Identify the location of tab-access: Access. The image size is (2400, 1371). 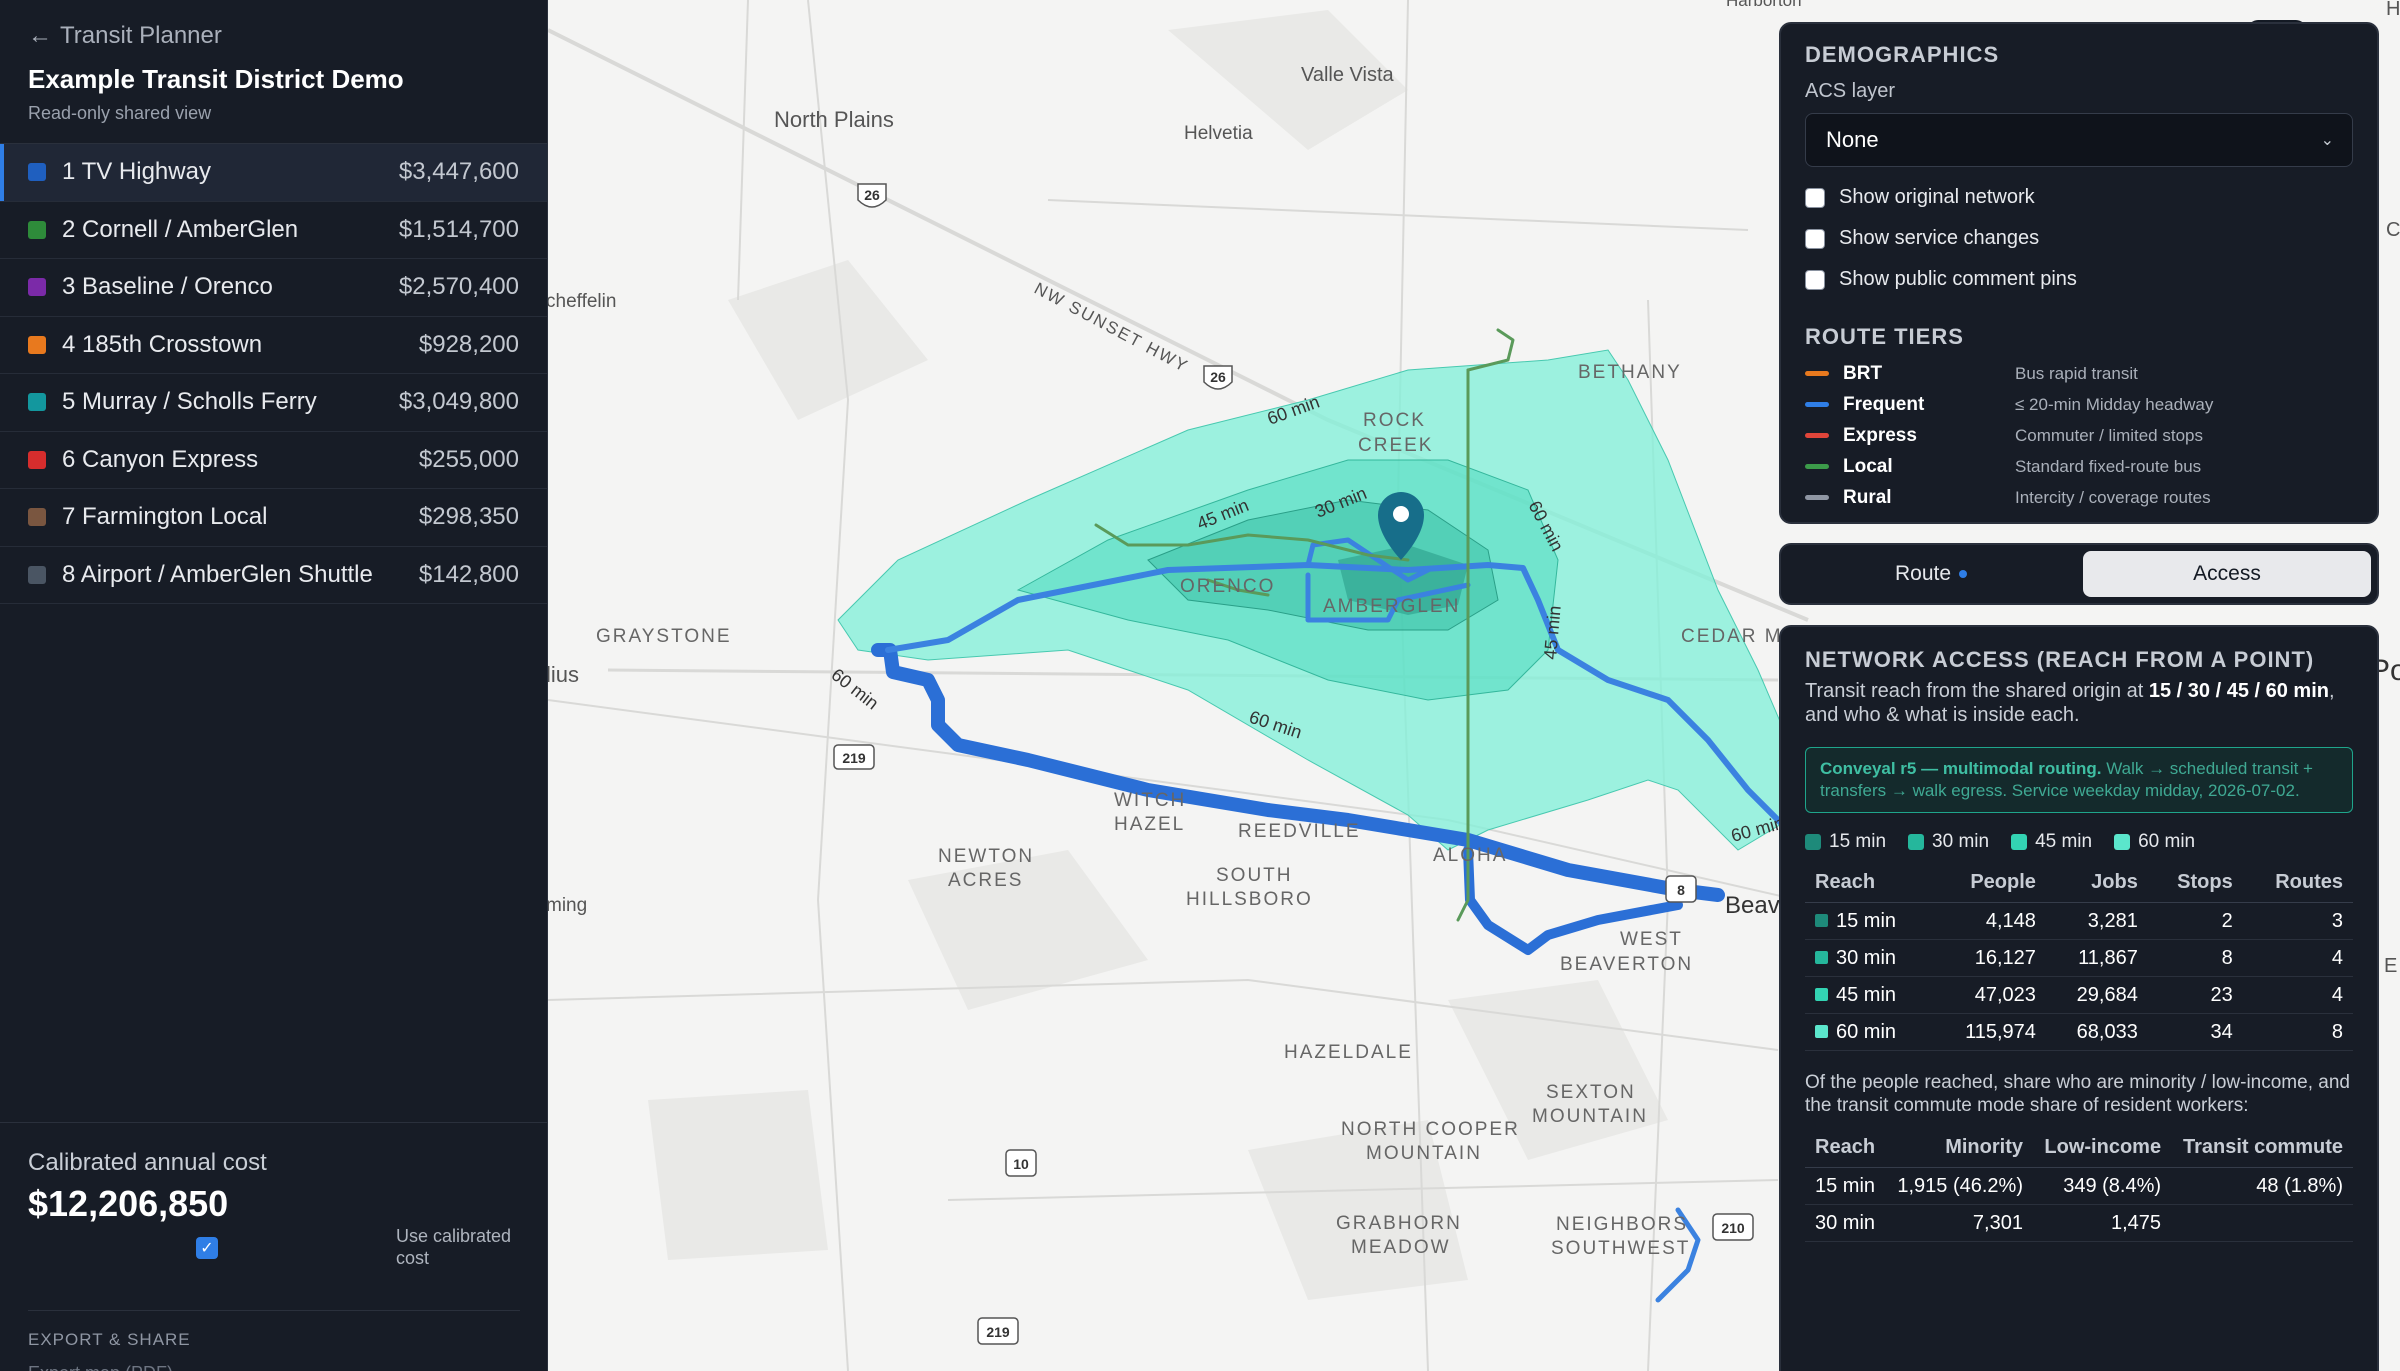
(2227, 574).